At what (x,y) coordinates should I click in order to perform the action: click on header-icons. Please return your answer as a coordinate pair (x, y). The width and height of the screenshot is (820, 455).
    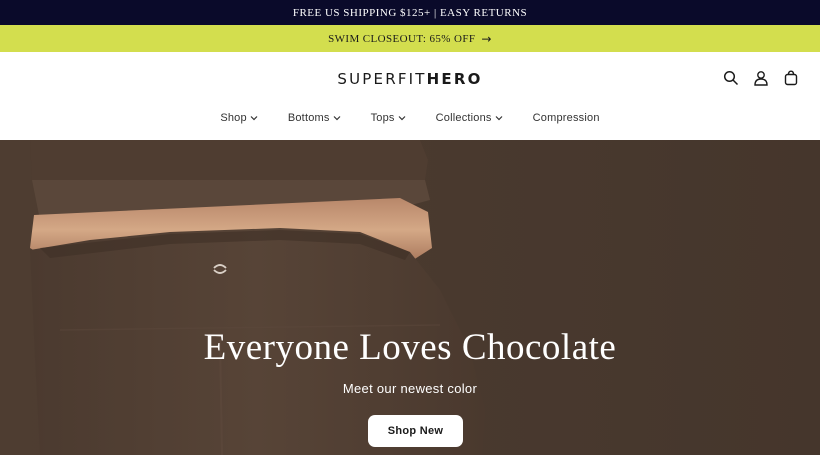
    Looking at the image, I should click on (761, 78).